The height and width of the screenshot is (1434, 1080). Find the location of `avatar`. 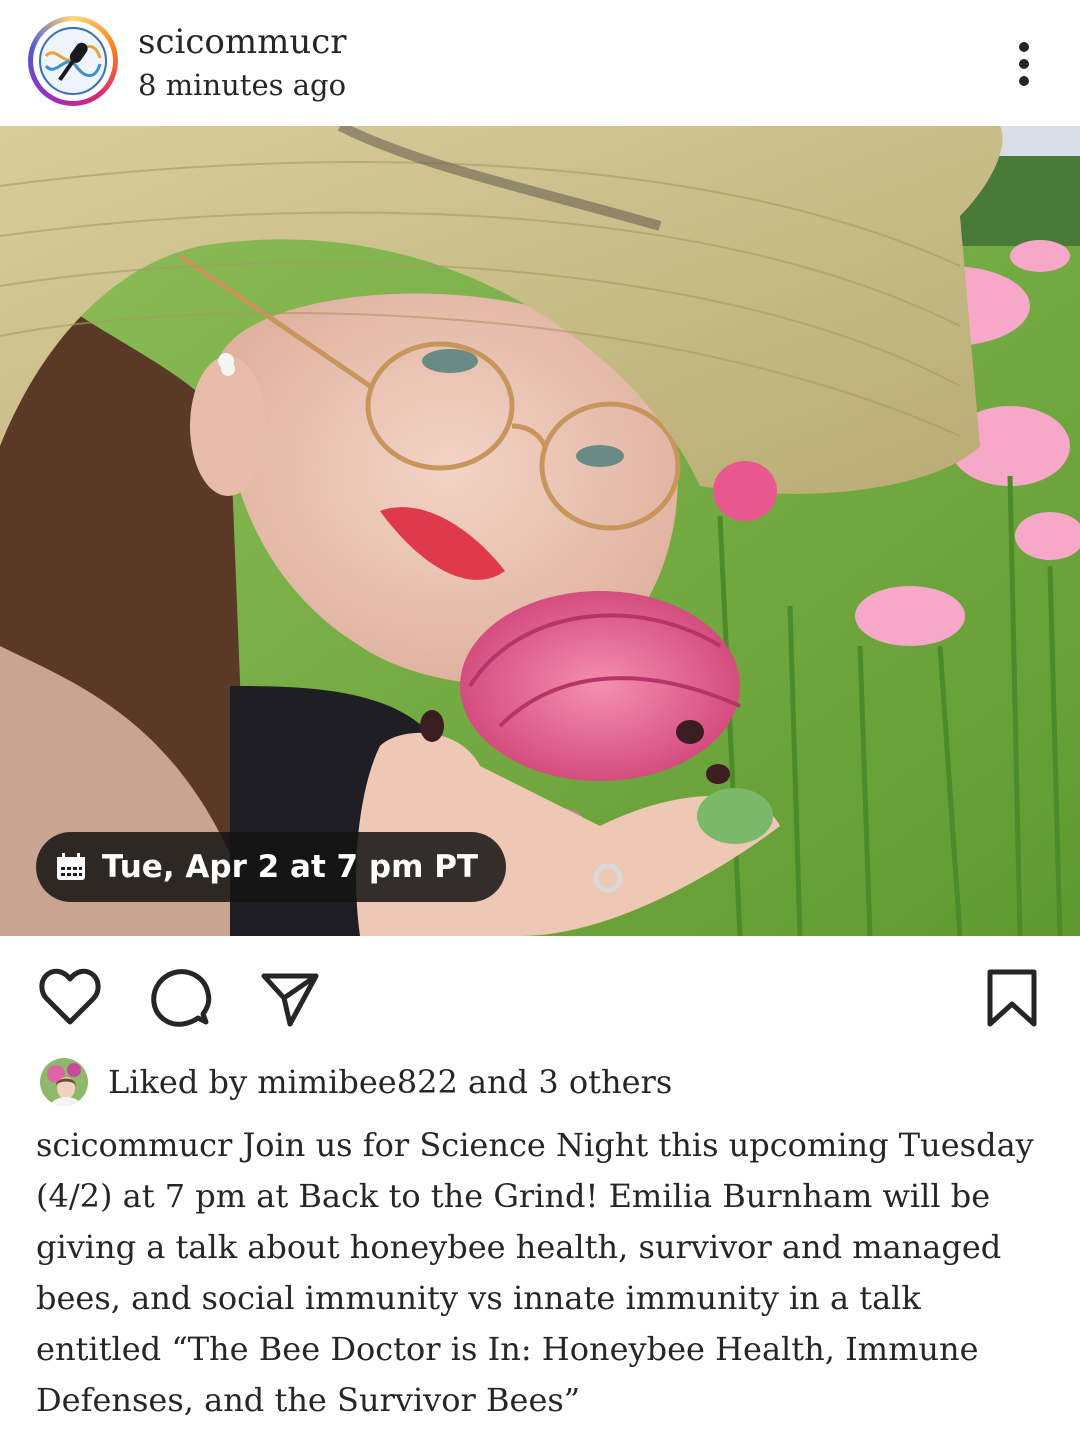

avatar is located at coordinates (73, 61).